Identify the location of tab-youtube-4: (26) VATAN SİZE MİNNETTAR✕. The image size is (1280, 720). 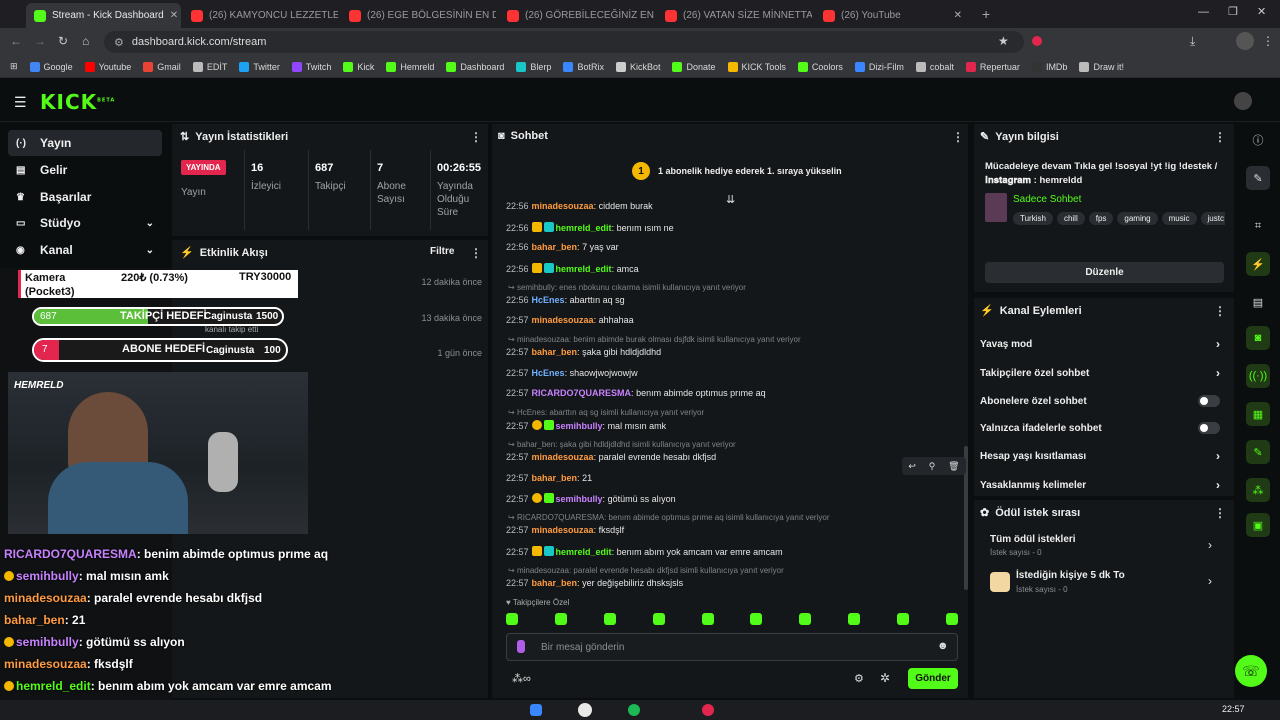
(734, 15).